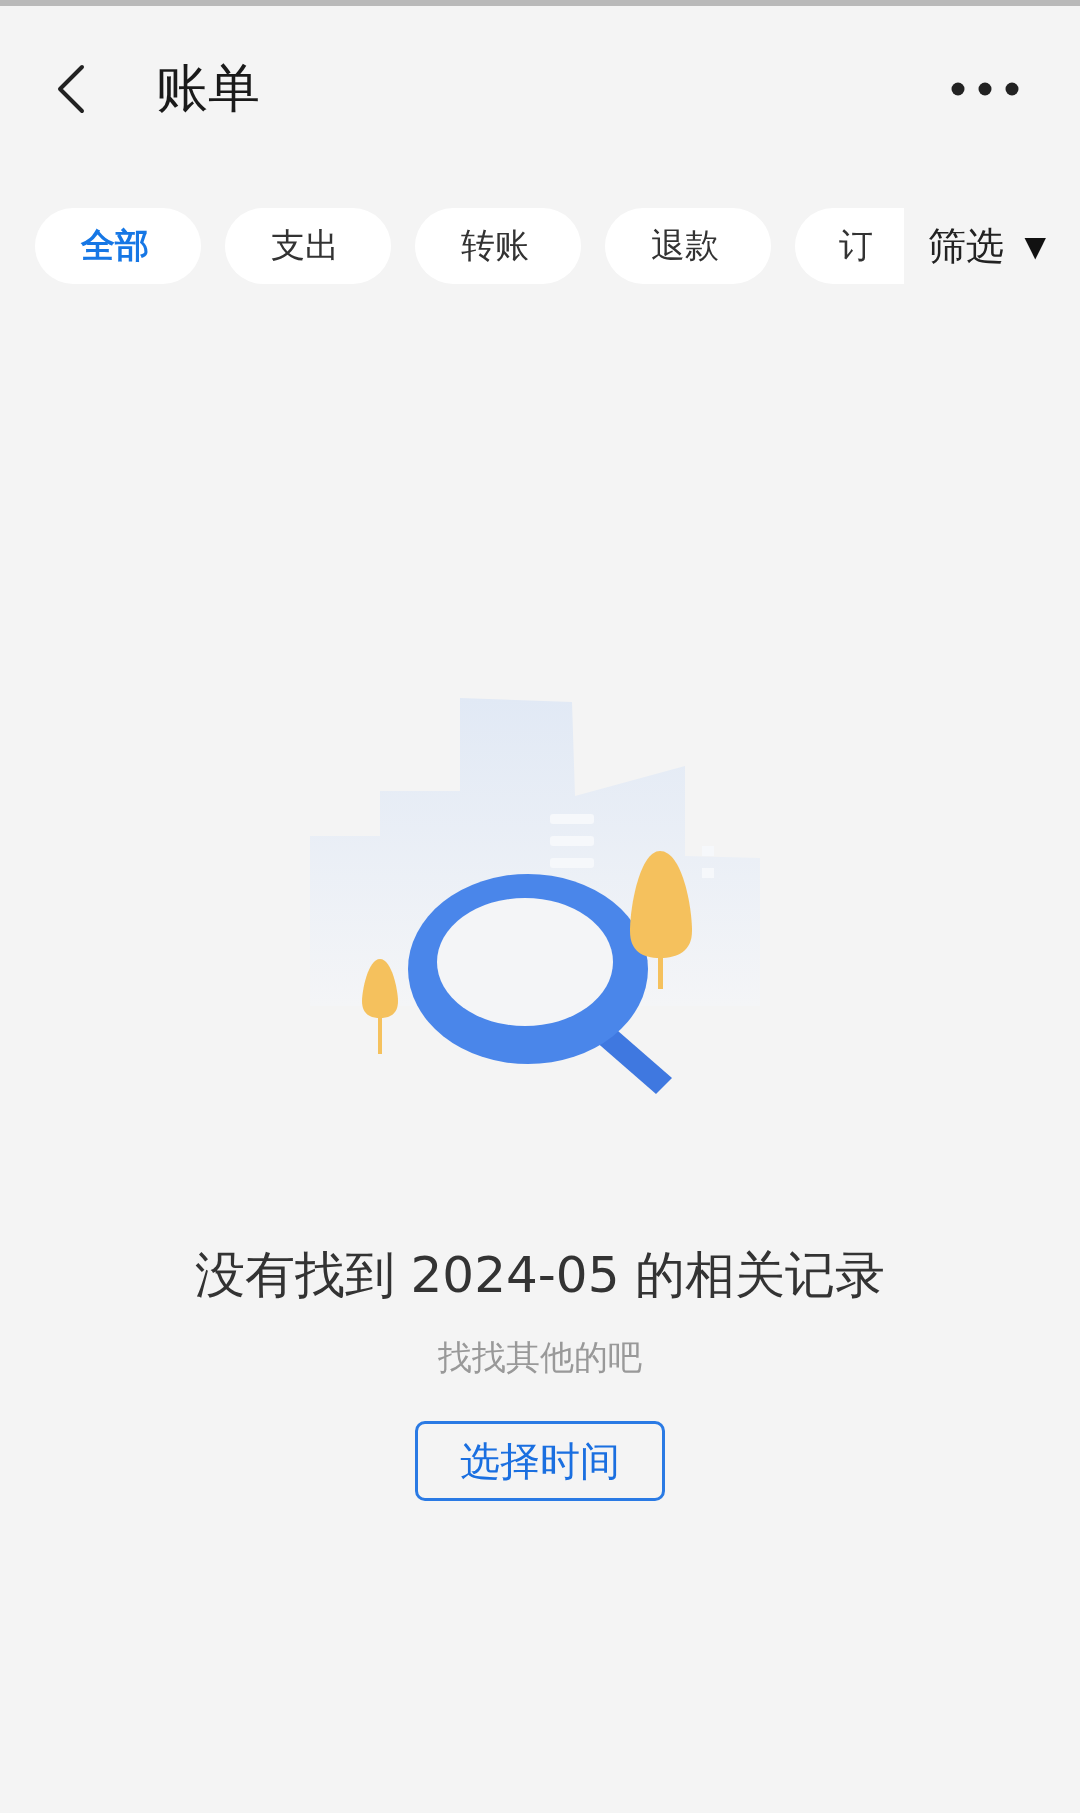  Describe the element at coordinates (118, 246) in the screenshot. I see `filter-tab: 全部` at that location.